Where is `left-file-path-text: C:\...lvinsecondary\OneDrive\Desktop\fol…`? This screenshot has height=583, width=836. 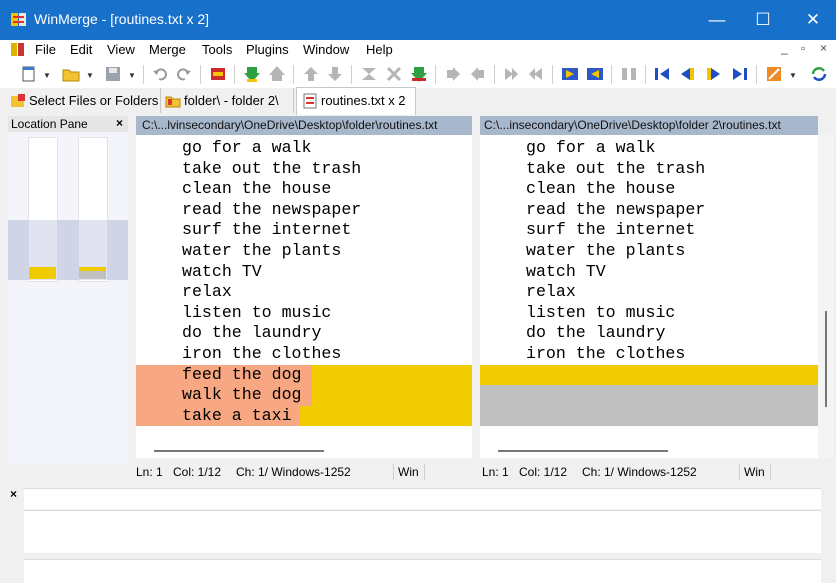 left-file-path-text: C:\...lvinsecondary\OneDrive\Desktop\fol… is located at coordinates (290, 125).